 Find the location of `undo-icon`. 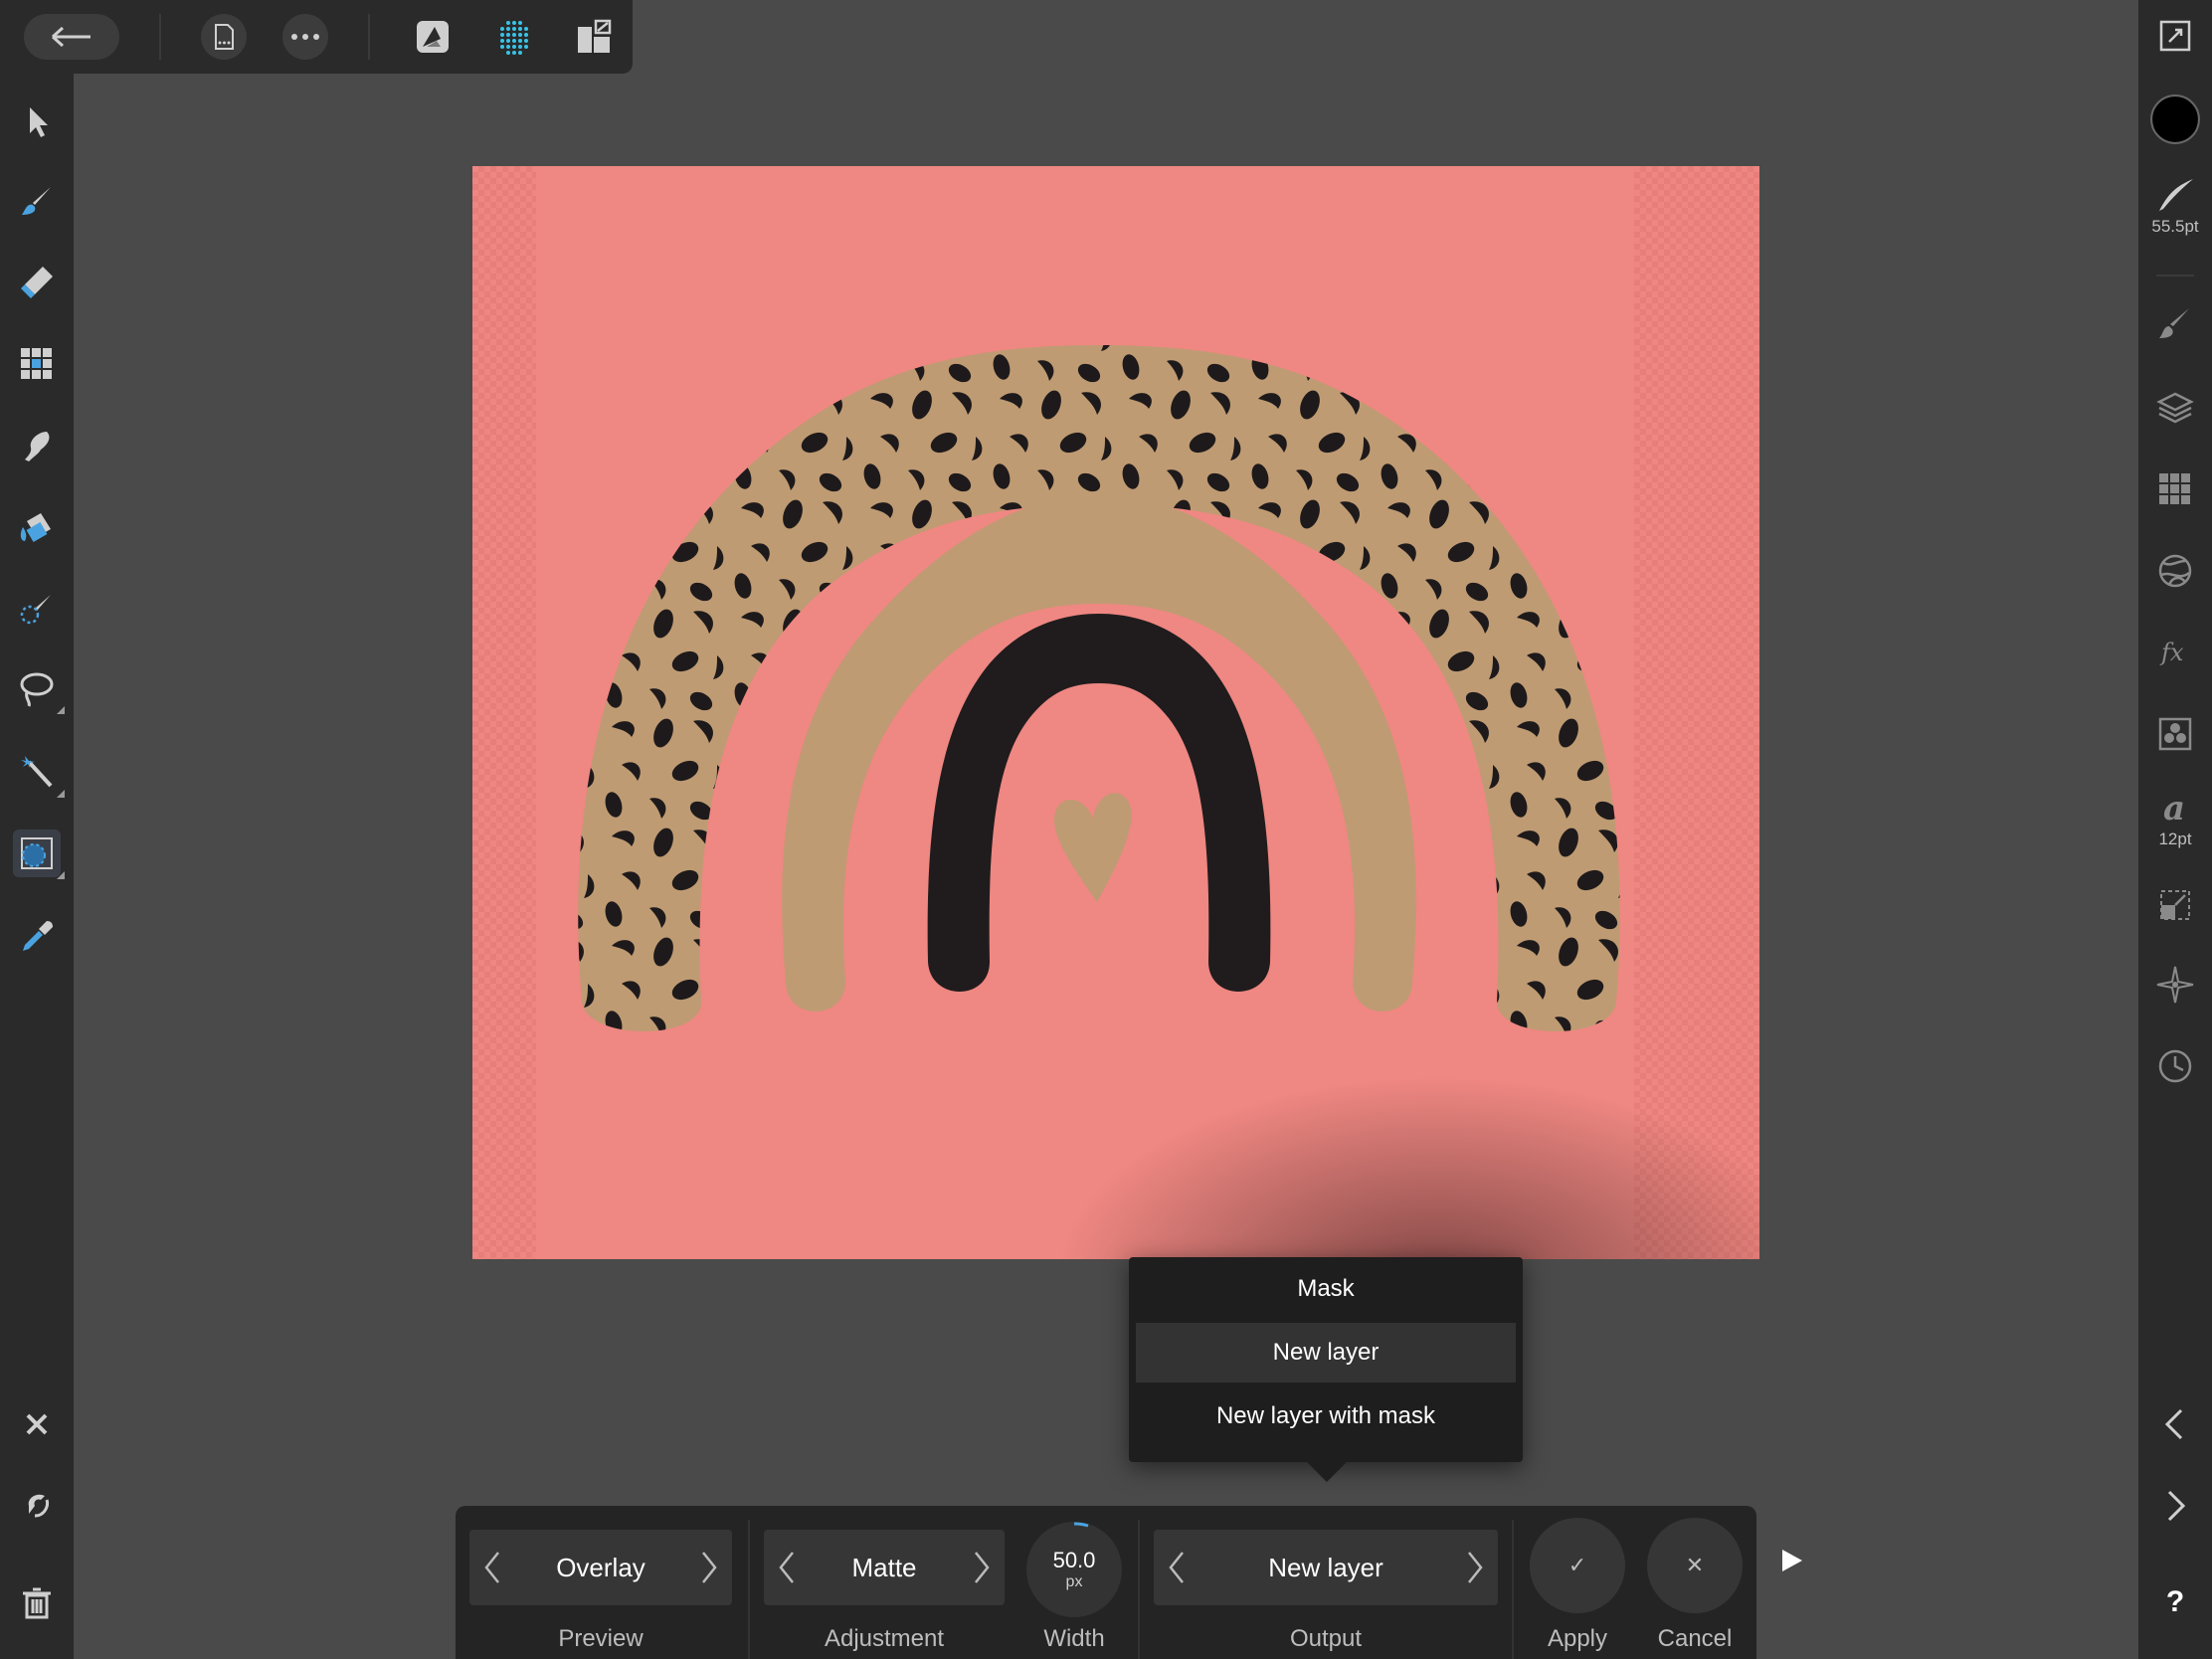

undo-icon is located at coordinates (37, 1506).